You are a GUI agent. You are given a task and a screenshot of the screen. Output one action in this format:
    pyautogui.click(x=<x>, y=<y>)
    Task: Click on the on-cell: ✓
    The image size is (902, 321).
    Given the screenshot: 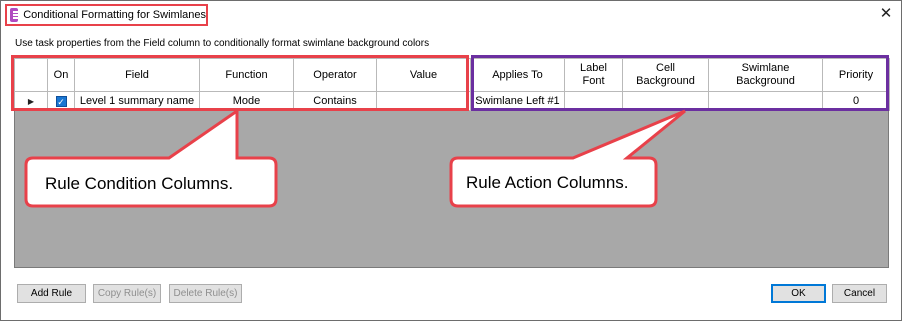 What is the action you would take?
    pyautogui.click(x=61, y=101)
    